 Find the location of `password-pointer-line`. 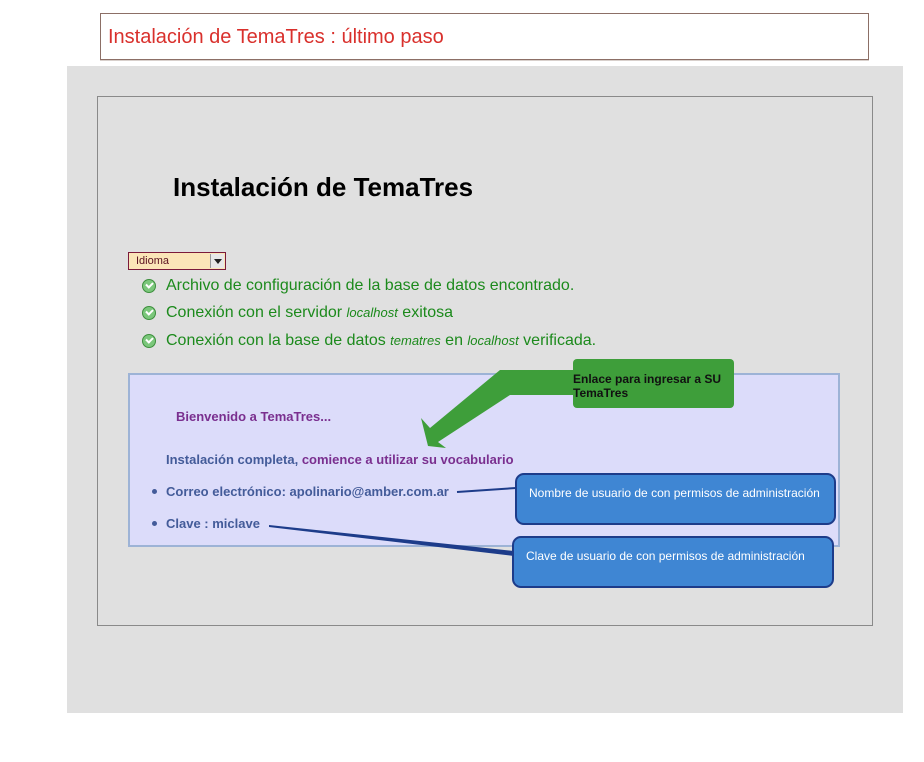

password-pointer-line is located at coordinates (391, 540).